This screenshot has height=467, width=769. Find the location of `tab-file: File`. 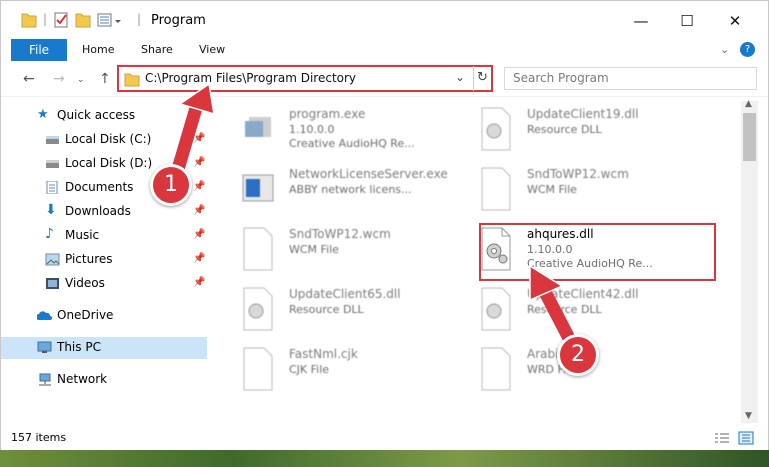

tab-file: File is located at coordinates (39, 50).